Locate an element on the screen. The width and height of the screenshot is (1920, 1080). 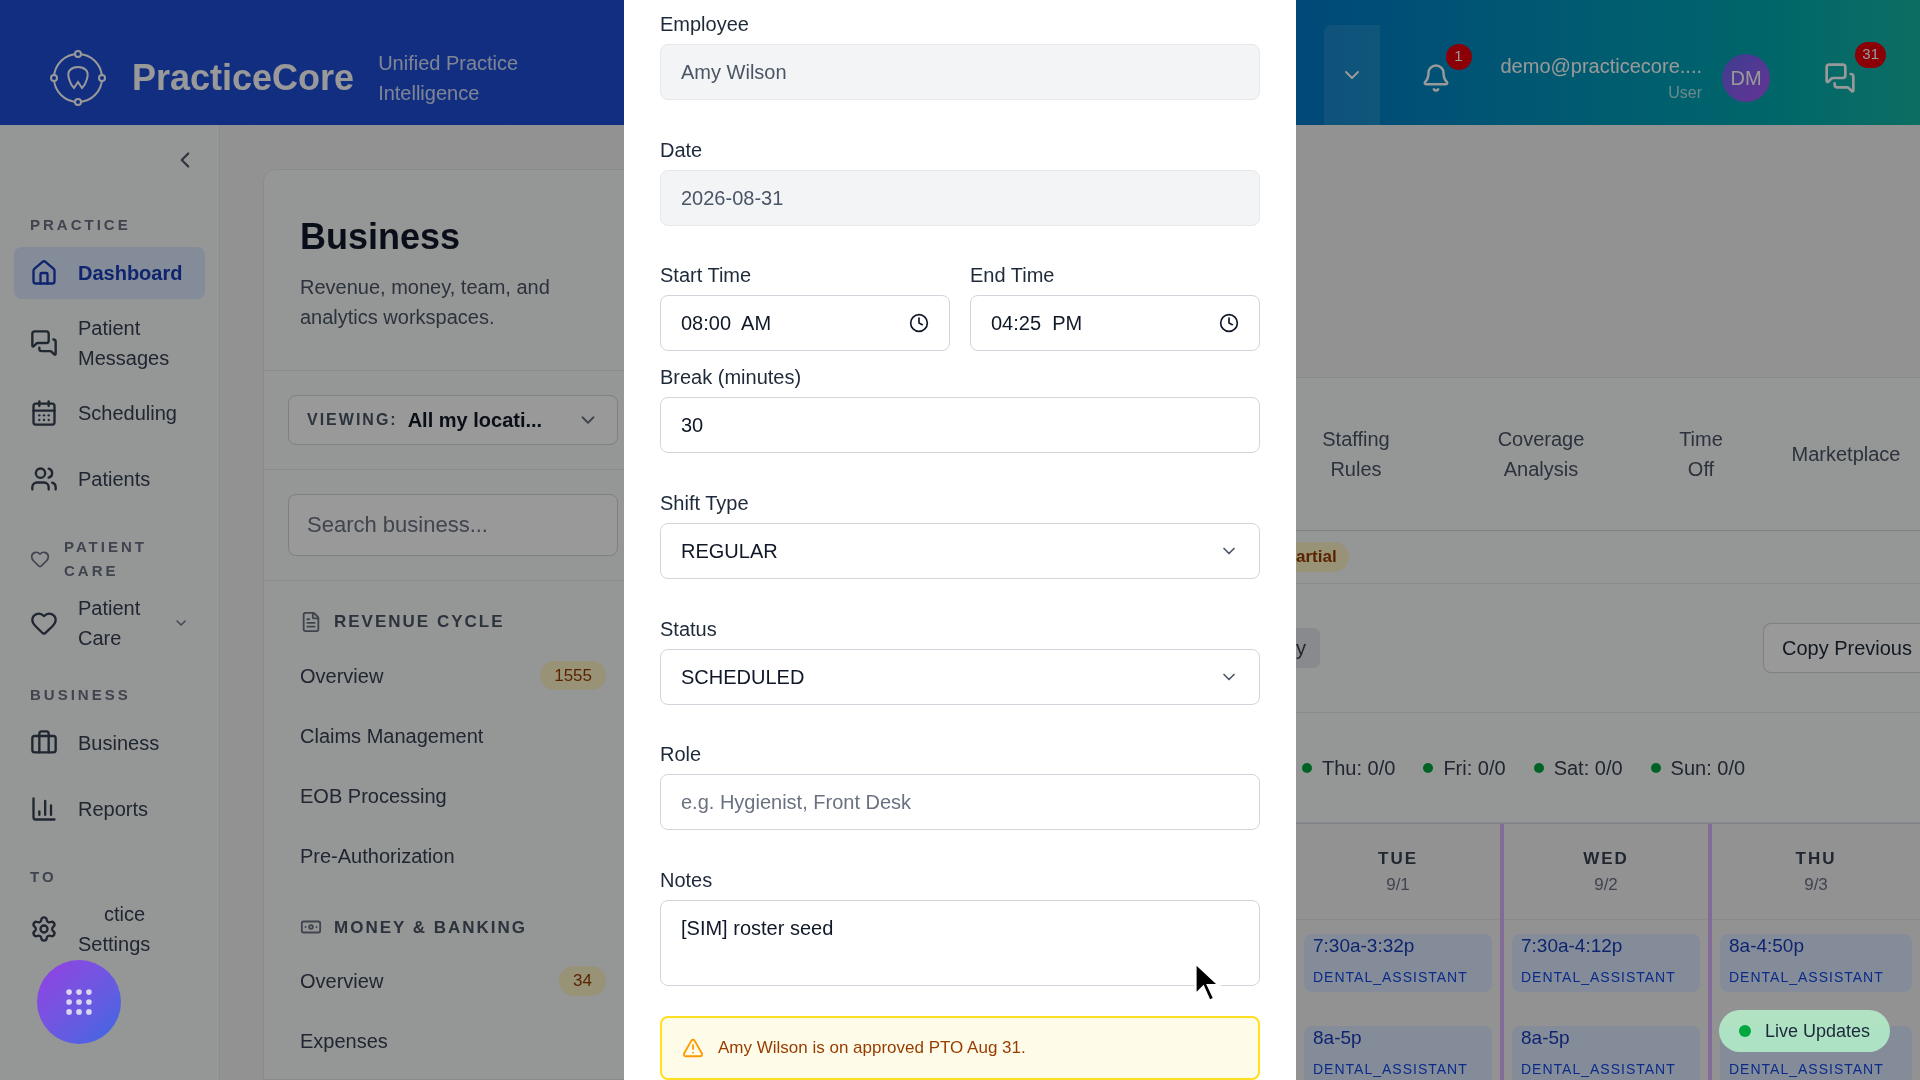
sidebar-item: Dashboard is located at coordinates (109, 273).